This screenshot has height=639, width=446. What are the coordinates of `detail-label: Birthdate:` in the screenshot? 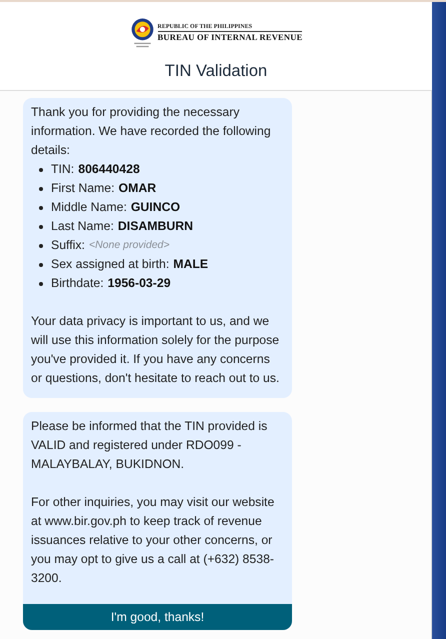 It's located at (77, 283).